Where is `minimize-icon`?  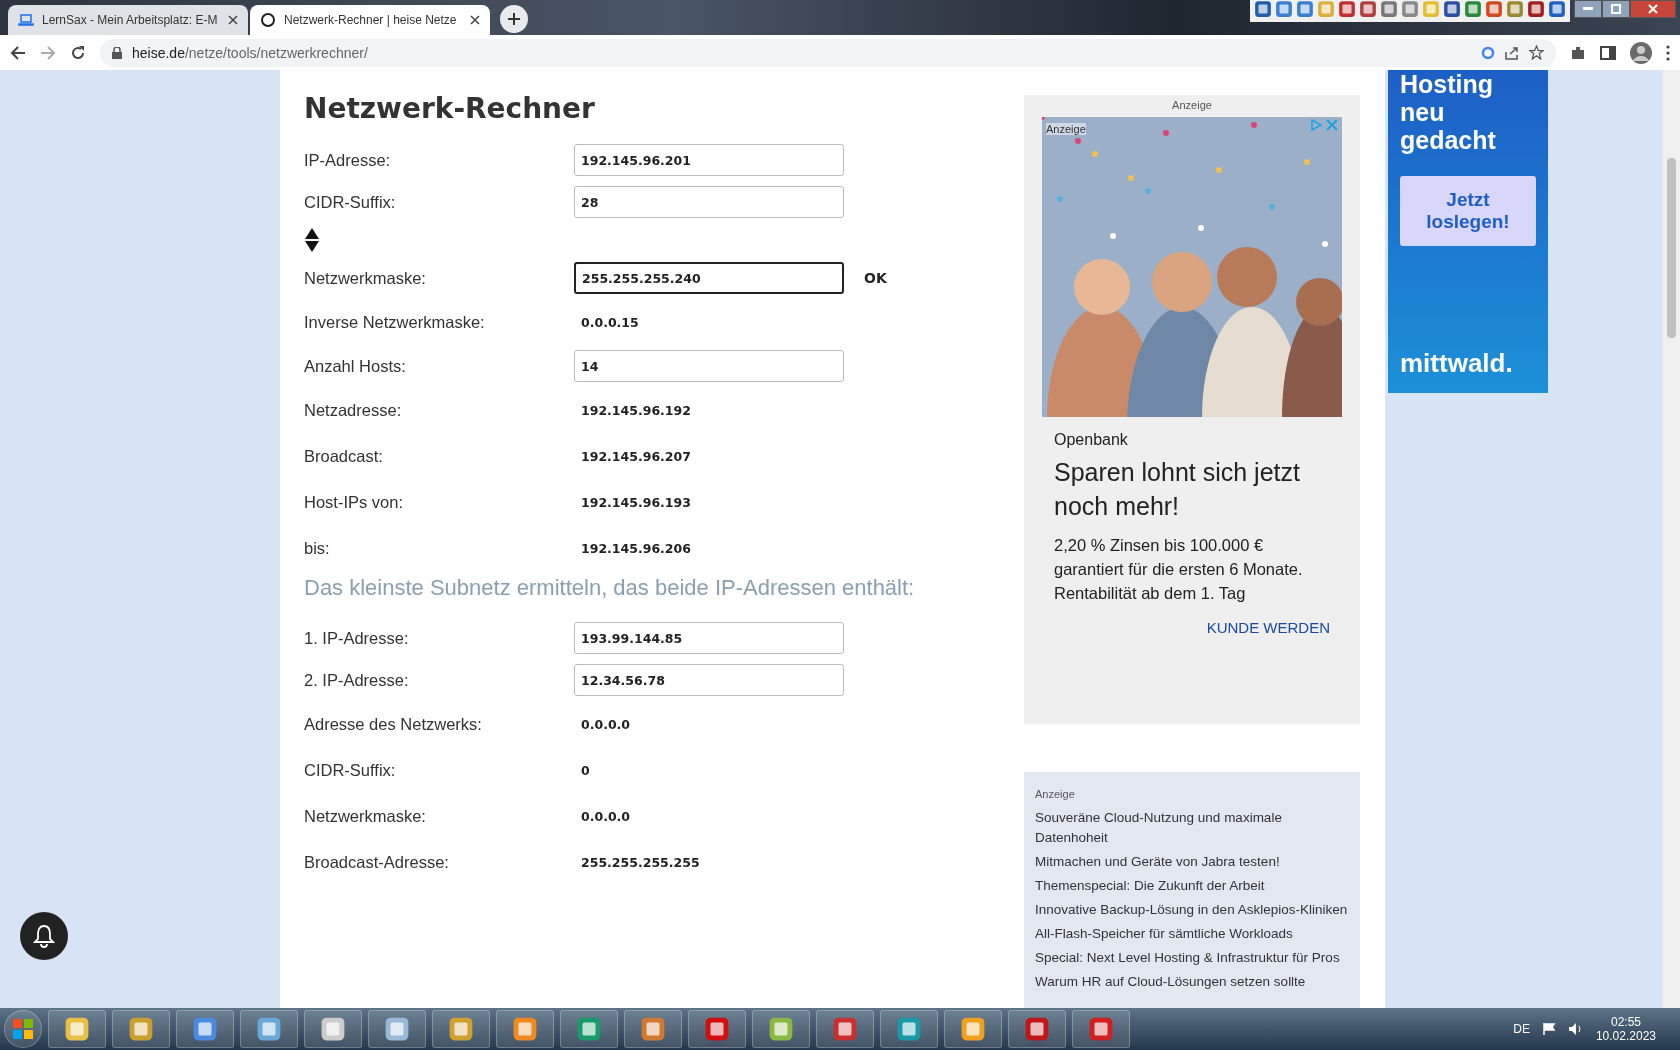 minimize-icon is located at coordinates (1588, 9).